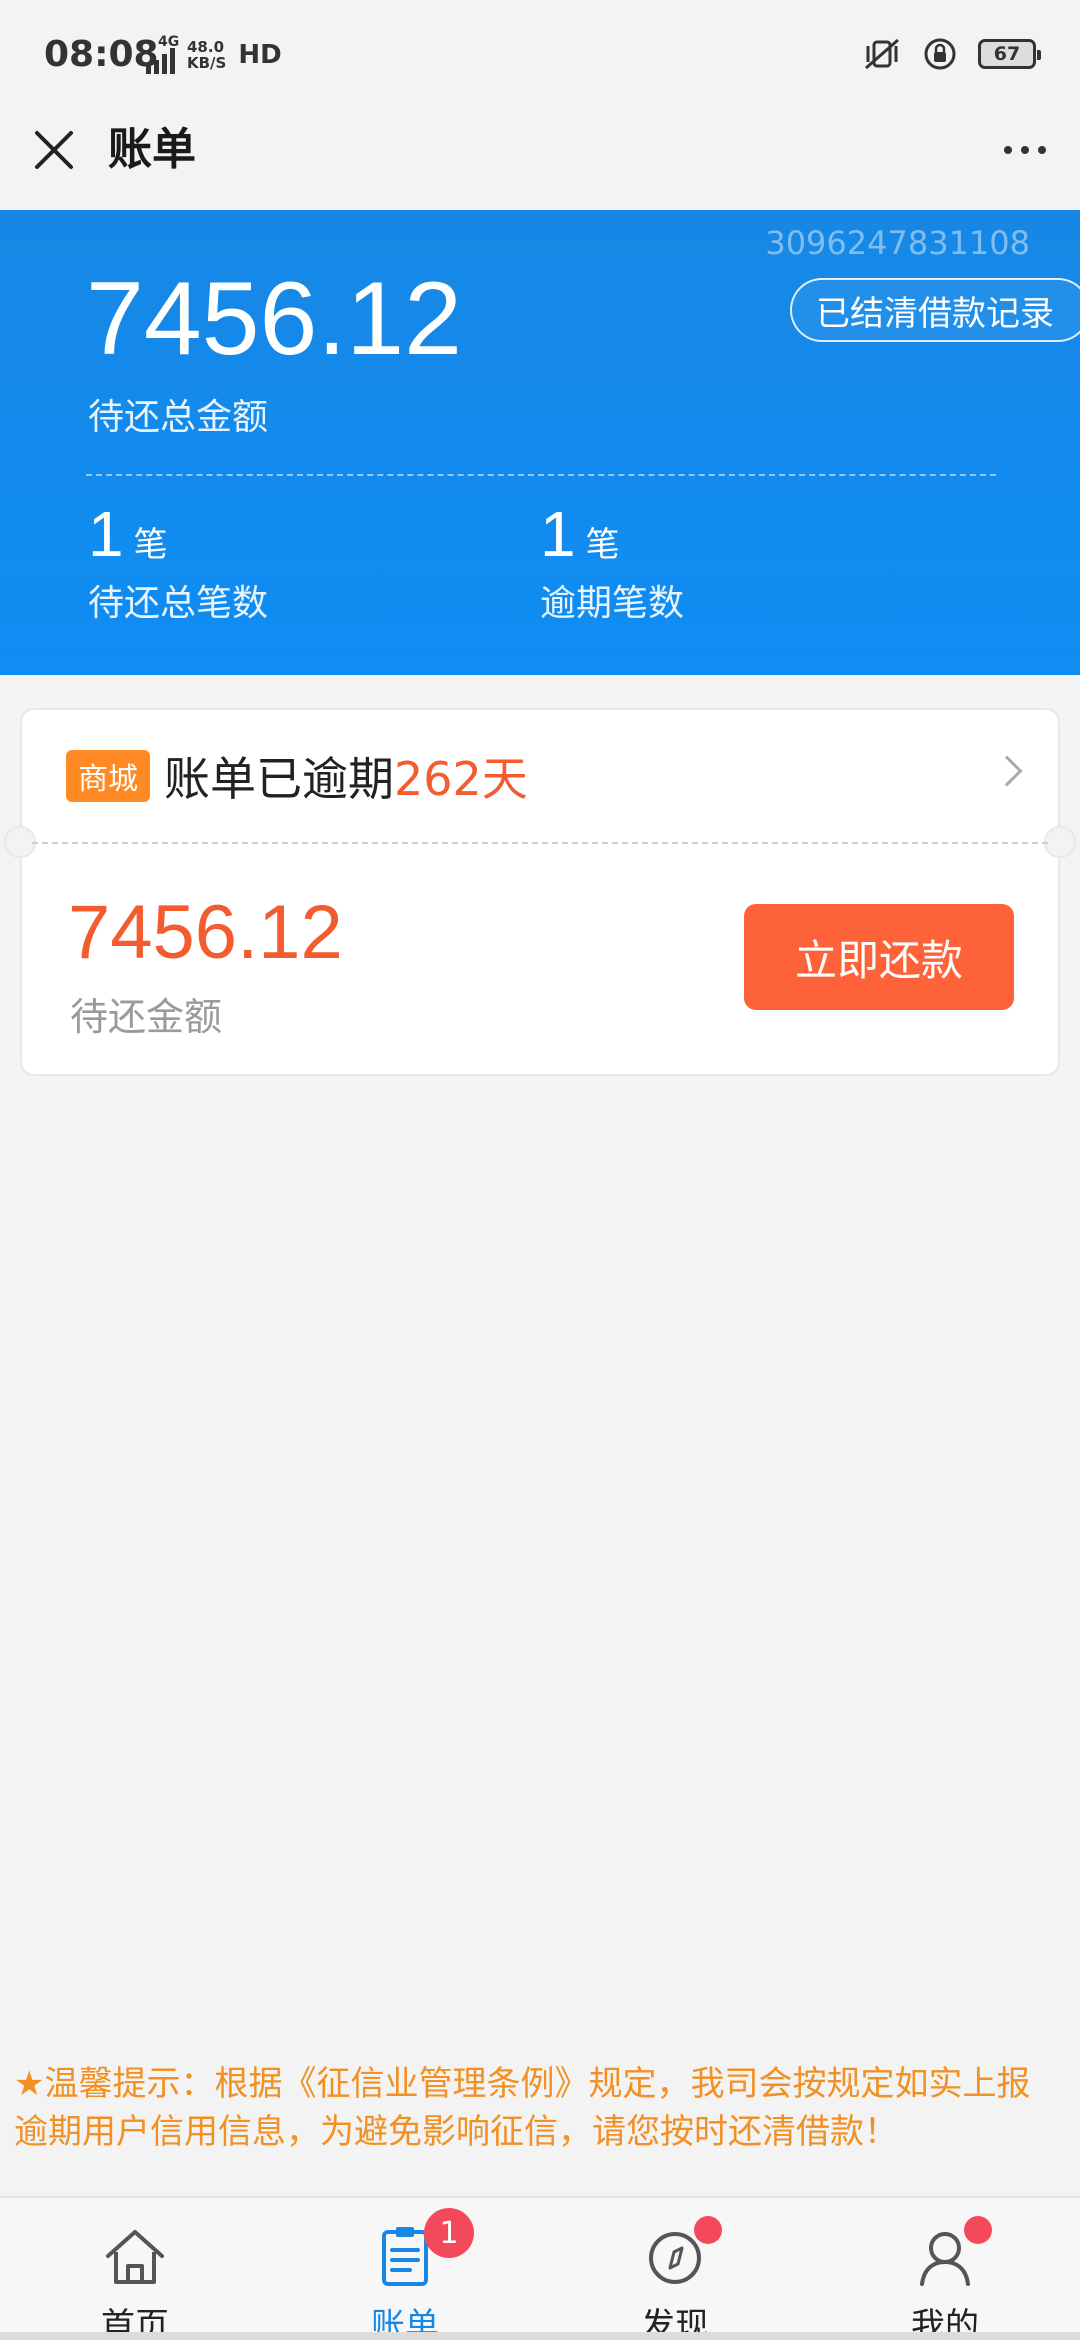 Image resolution: width=1080 pixels, height=2340 pixels. Describe the element at coordinates (1060, 842) in the screenshot. I see `card-notch-right` at that location.